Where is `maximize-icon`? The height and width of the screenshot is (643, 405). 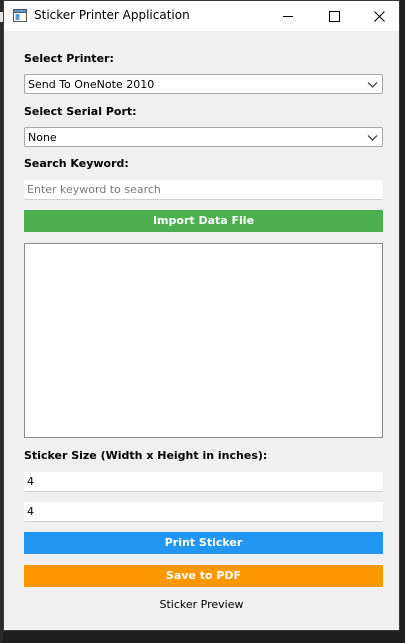
maximize-icon is located at coordinates (334, 16).